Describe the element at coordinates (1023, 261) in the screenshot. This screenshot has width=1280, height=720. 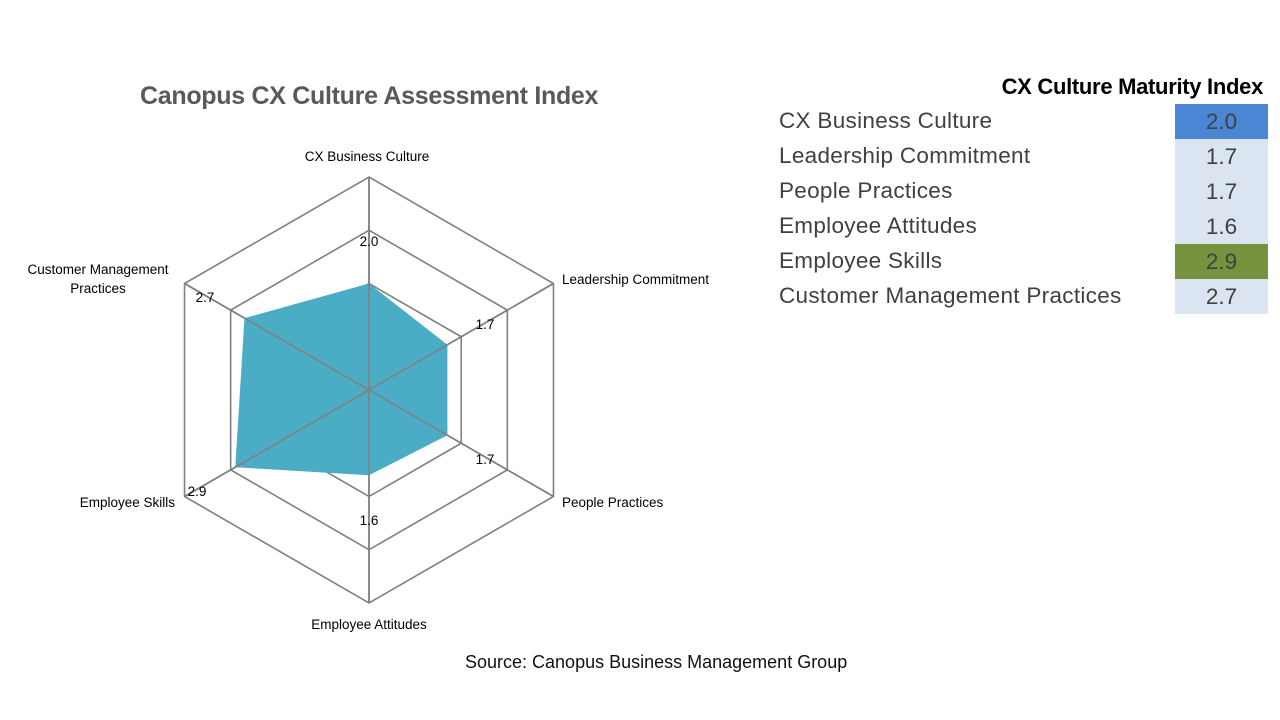
I see `table-row: Employee Skills 2.9` at that location.